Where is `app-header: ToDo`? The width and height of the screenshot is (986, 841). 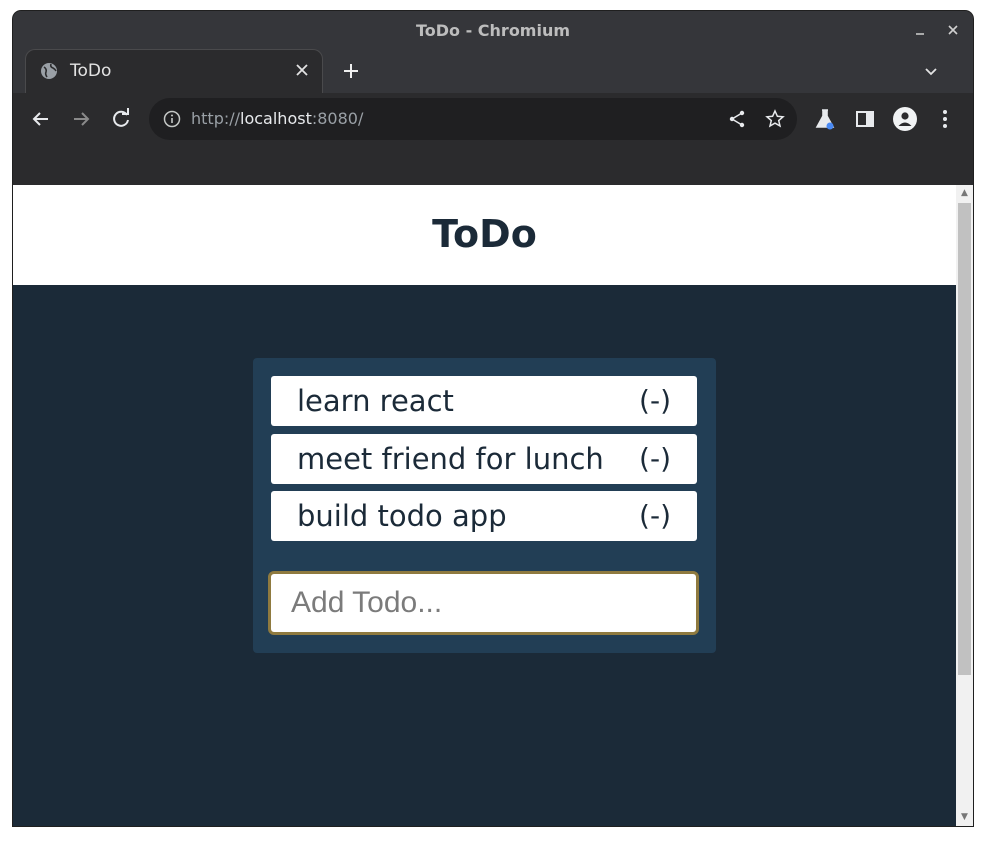 app-header: ToDo is located at coordinates (484, 235).